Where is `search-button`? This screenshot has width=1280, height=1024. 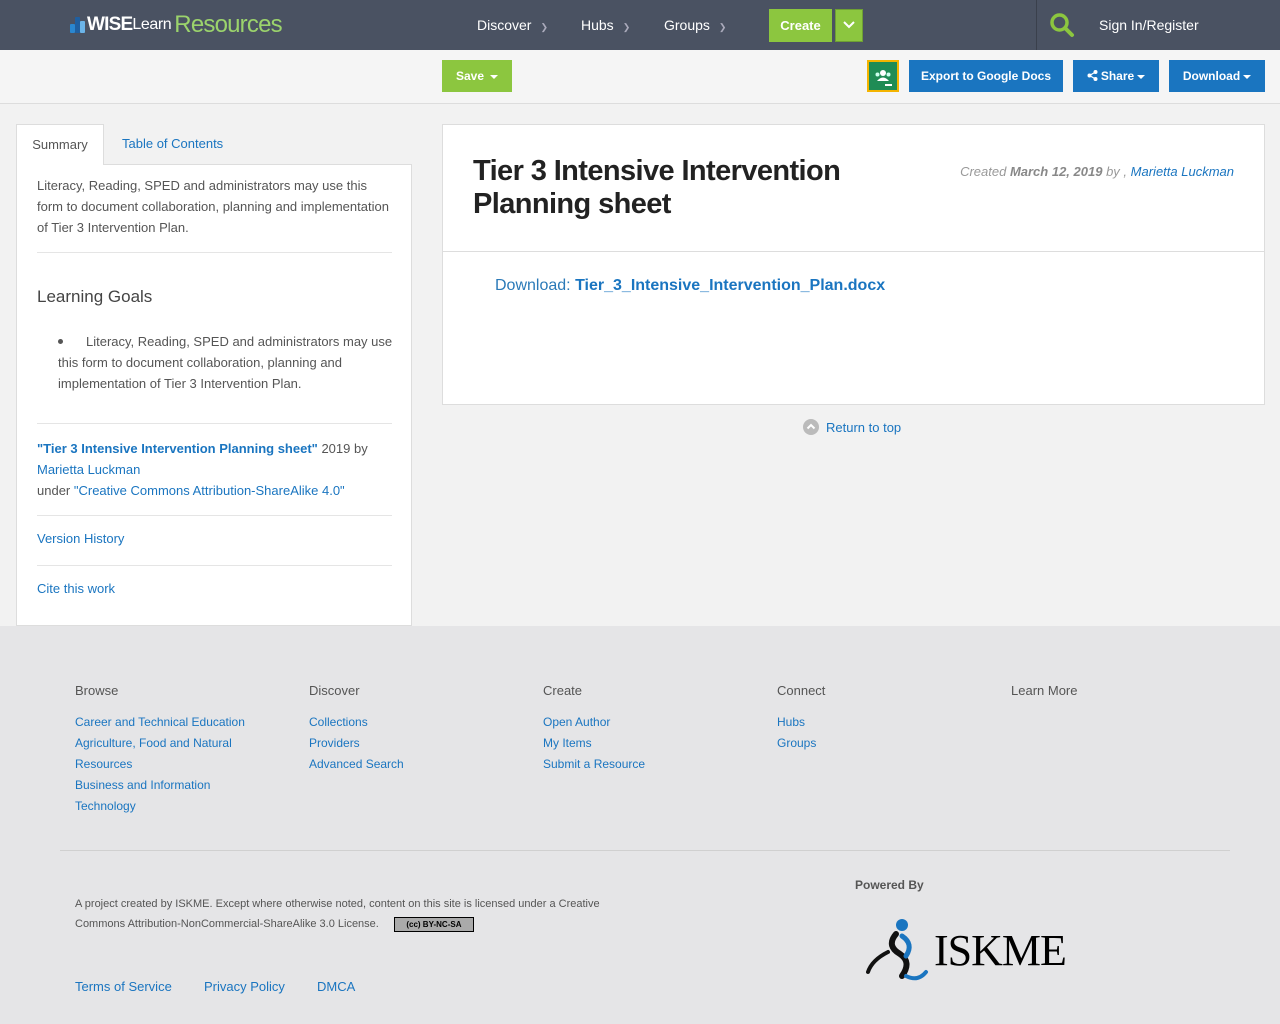 search-button is located at coordinates (1062, 25).